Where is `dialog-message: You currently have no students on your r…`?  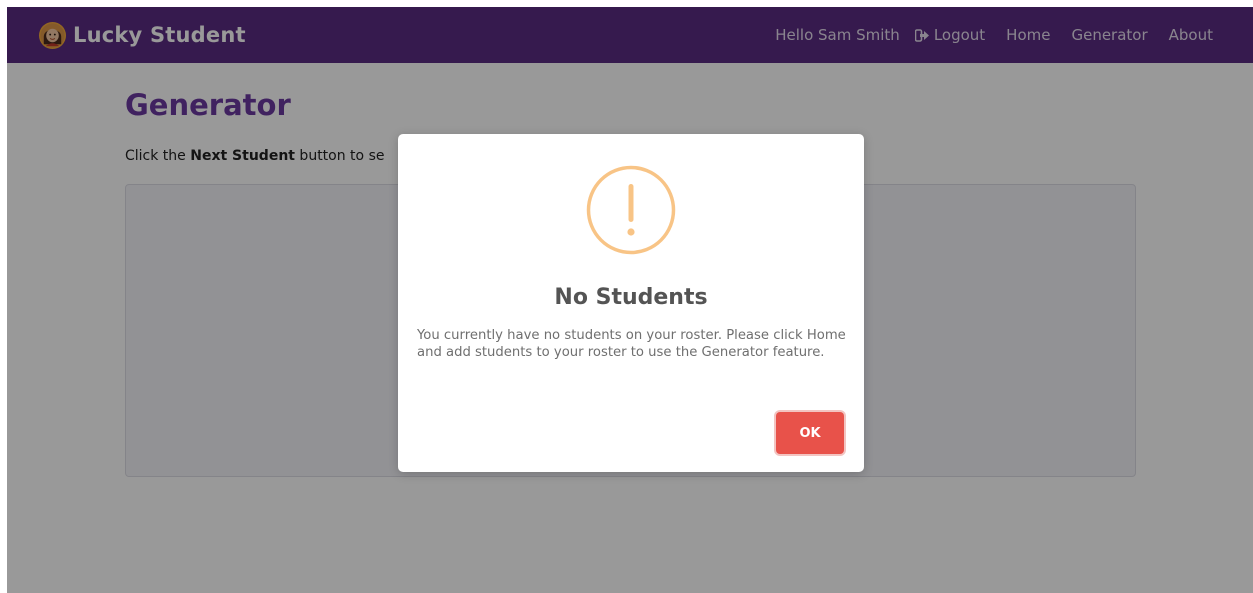
dialog-message: You currently have no students on your r… is located at coordinates (631, 344).